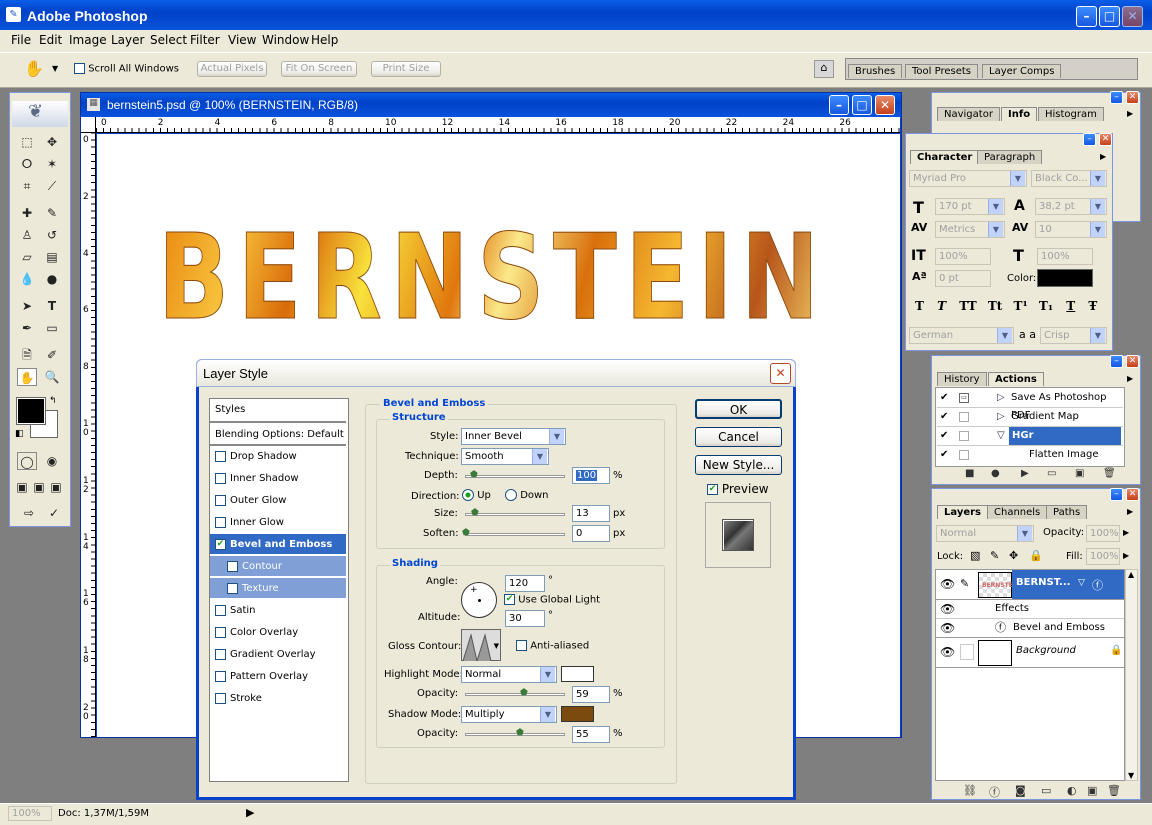  Describe the element at coordinates (577, 714) in the screenshot. I see `shadow-color-swatch` at that location.